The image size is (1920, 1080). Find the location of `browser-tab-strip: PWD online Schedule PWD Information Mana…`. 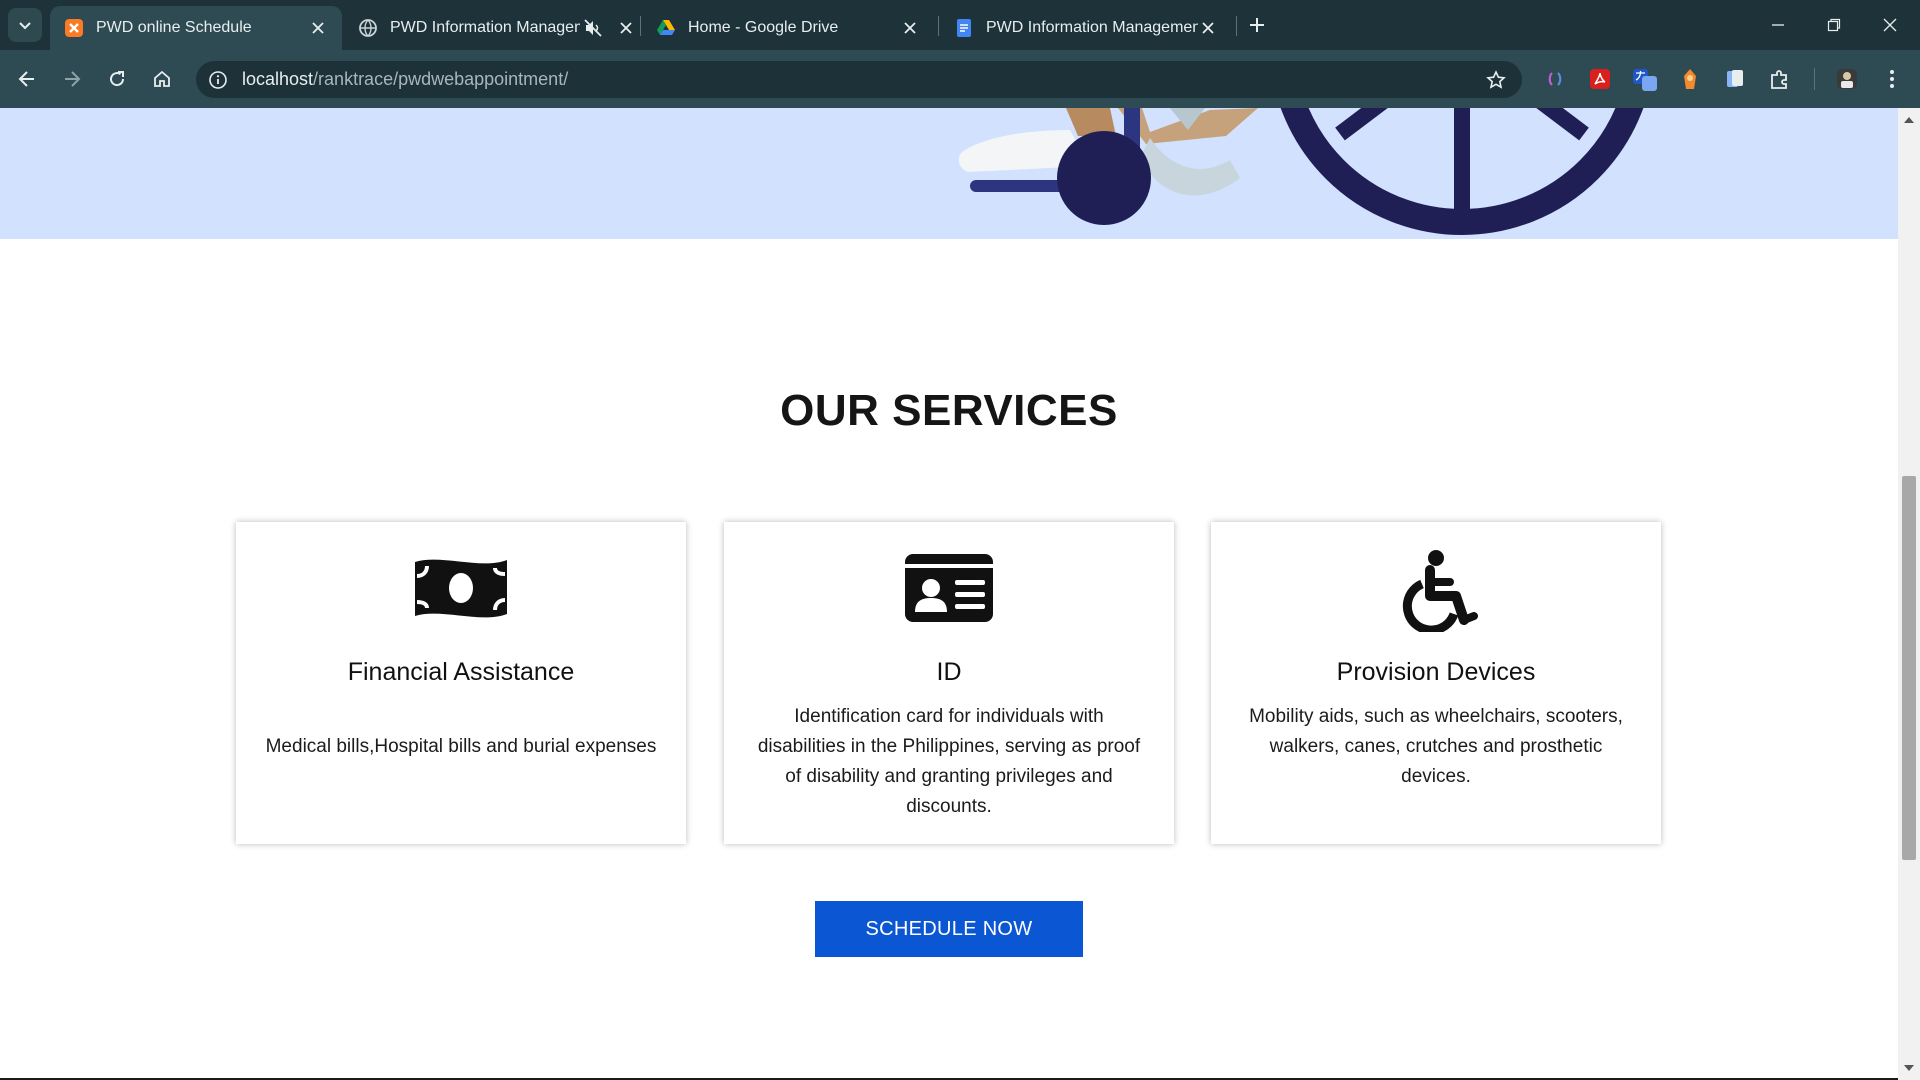

browser-tab-strip: PWD online Schedule PWD Information Mana… is located at coordinates (960, 25).